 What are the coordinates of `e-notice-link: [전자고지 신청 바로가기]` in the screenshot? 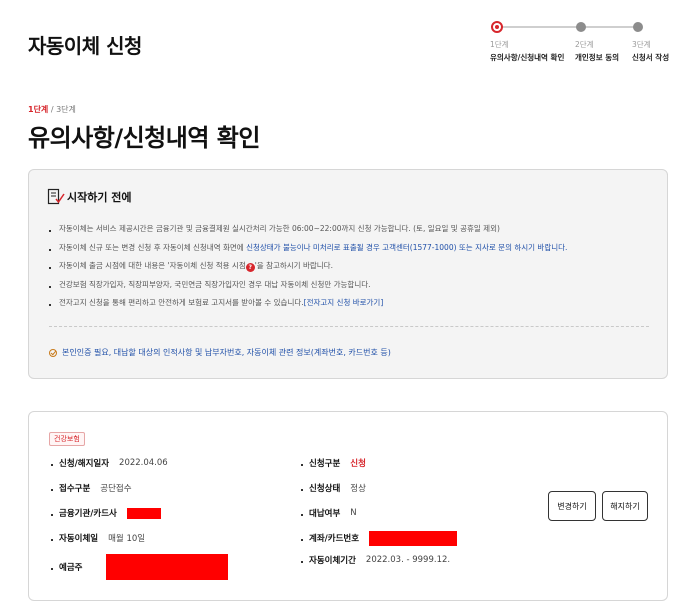 It's located at (344, 302).